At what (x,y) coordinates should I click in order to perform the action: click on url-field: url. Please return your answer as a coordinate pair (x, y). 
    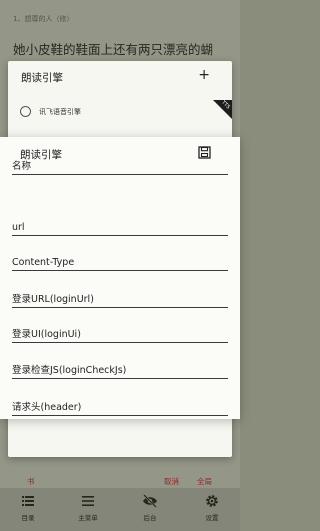
    Looking at the image, I should click on (120, 229).